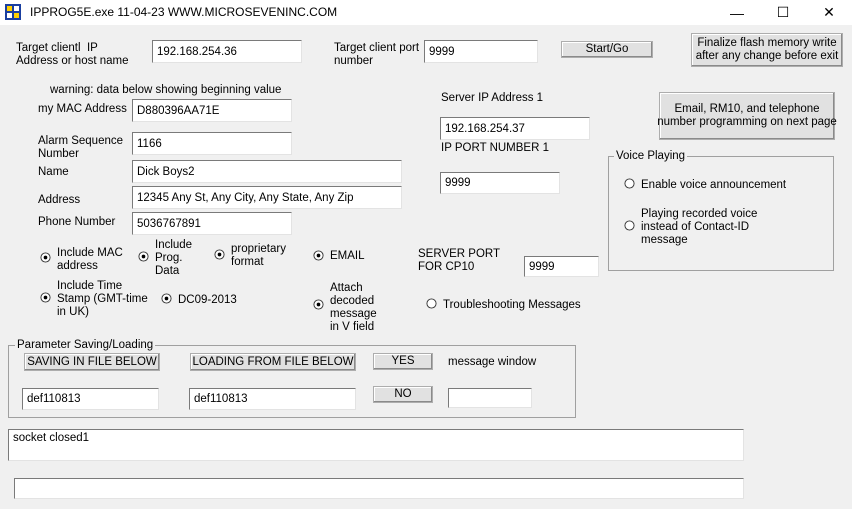  What do you see at coordinates (45, 297) in the screenshot?
I see `include-time-radio` at bounding box center [45, 297].